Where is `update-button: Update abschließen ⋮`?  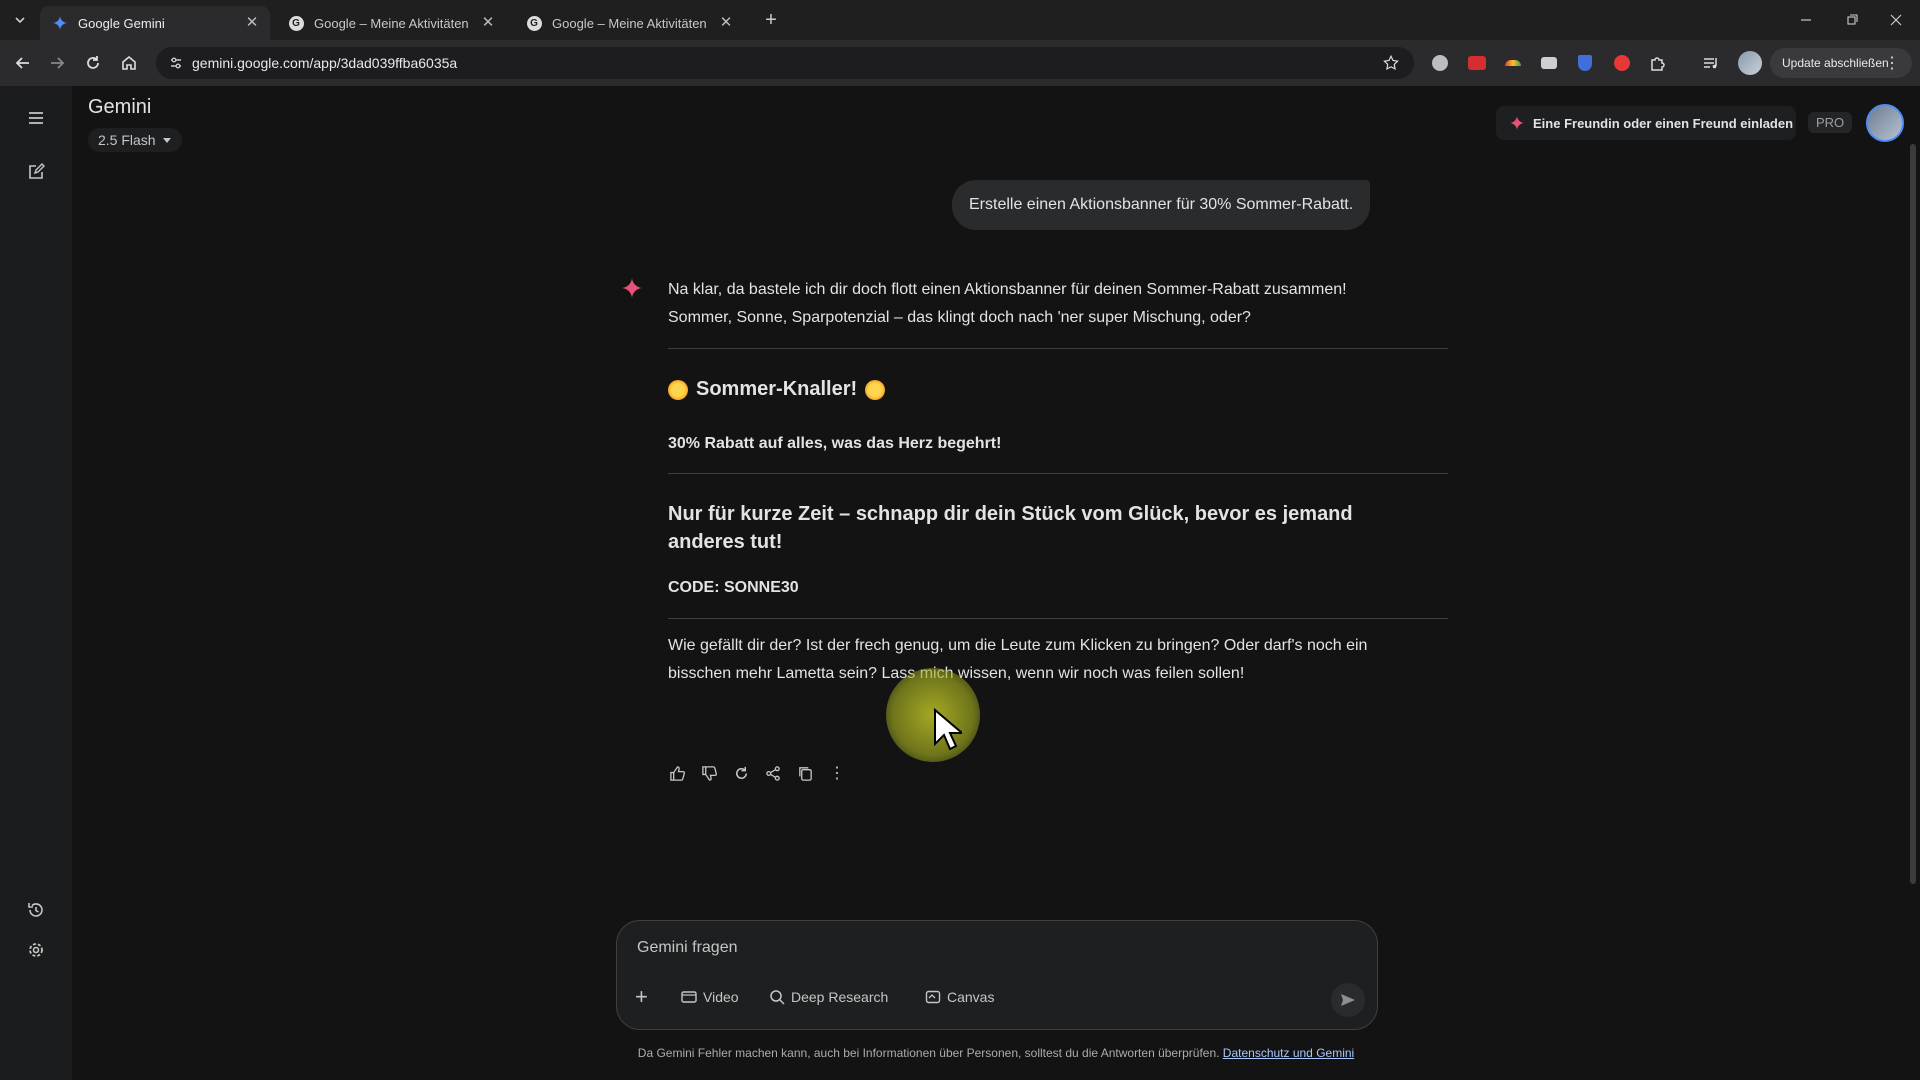
update-button: Update abschließen ⋮ is located at coordinates (1841, 63).